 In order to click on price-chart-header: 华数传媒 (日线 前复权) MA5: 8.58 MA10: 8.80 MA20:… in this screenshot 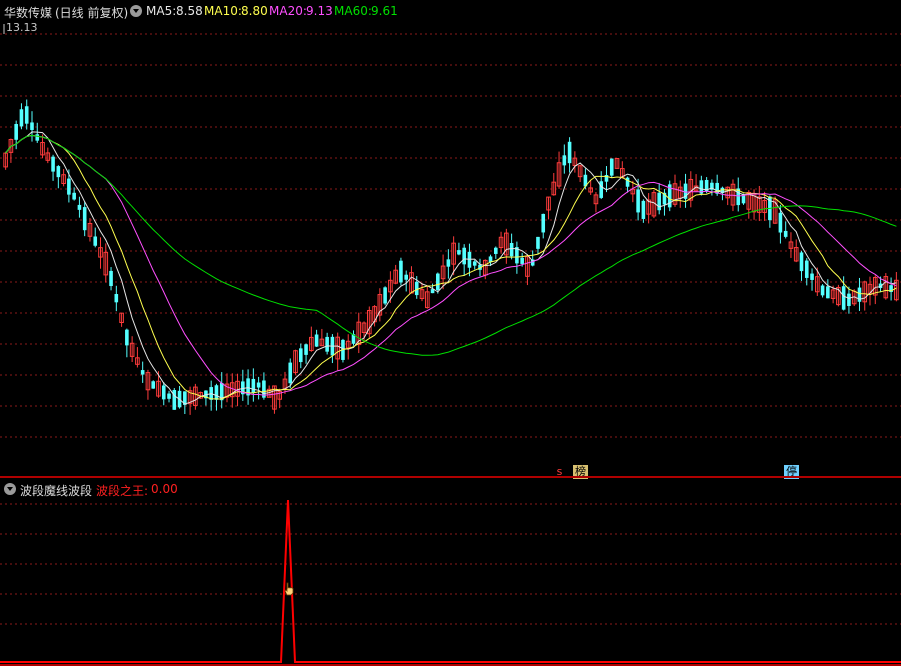, I will do `click(450, 11)`.